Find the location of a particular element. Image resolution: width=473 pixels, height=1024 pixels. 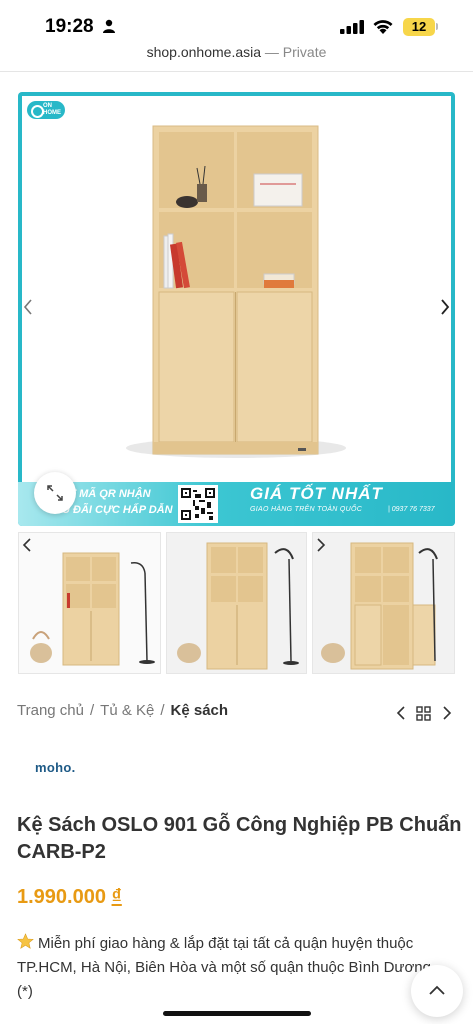

url-bar: shop.onhome.asia — Private is located at coordinates (236, 58).